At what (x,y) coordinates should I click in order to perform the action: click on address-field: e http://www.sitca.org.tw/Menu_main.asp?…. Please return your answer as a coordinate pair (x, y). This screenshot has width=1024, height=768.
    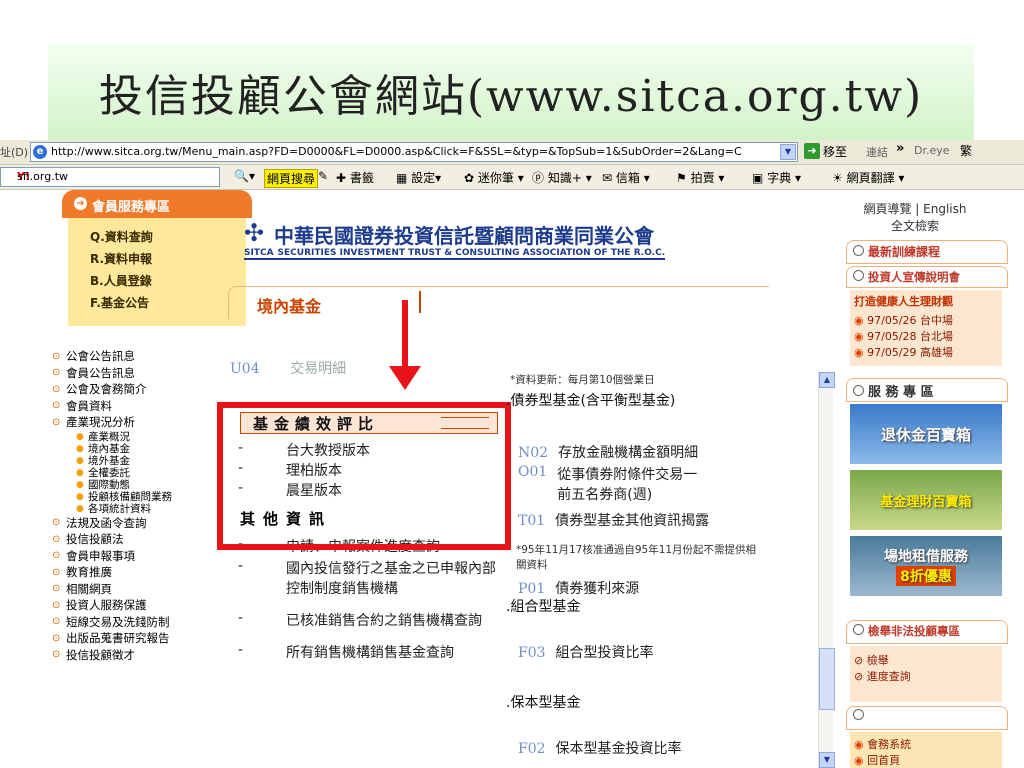
    Looking at the image, I should click on (414, 152).